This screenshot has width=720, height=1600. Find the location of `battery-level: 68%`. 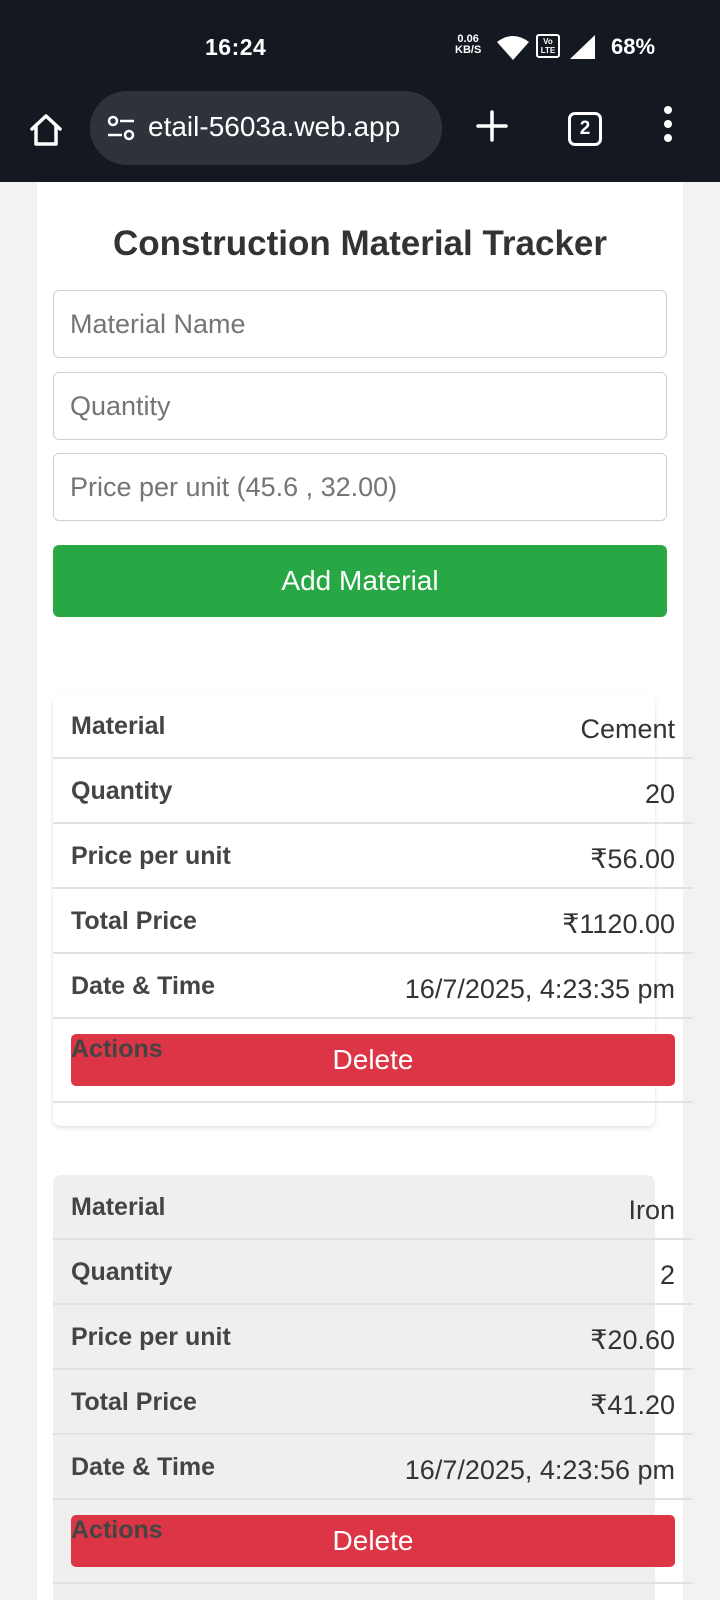

battery-level: 68% is located at coordinates (633, 46).